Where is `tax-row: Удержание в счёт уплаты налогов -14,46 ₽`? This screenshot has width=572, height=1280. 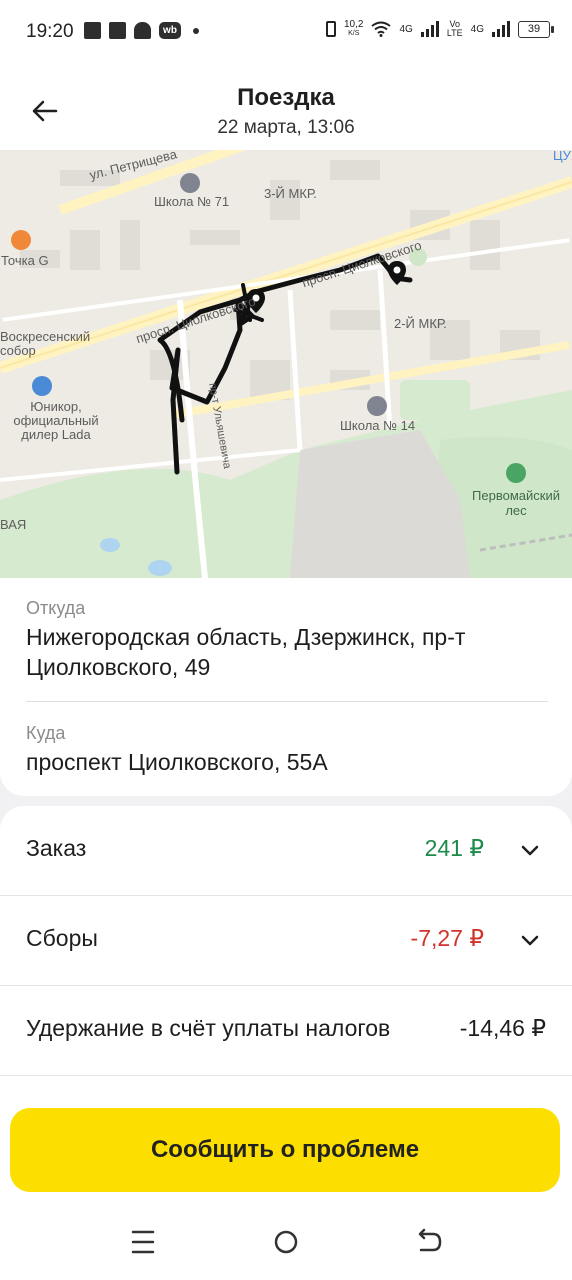
tax-row: Удержание в счёт уплаты налогов -14,46 ₽ is located at coordinates (286, 1031).